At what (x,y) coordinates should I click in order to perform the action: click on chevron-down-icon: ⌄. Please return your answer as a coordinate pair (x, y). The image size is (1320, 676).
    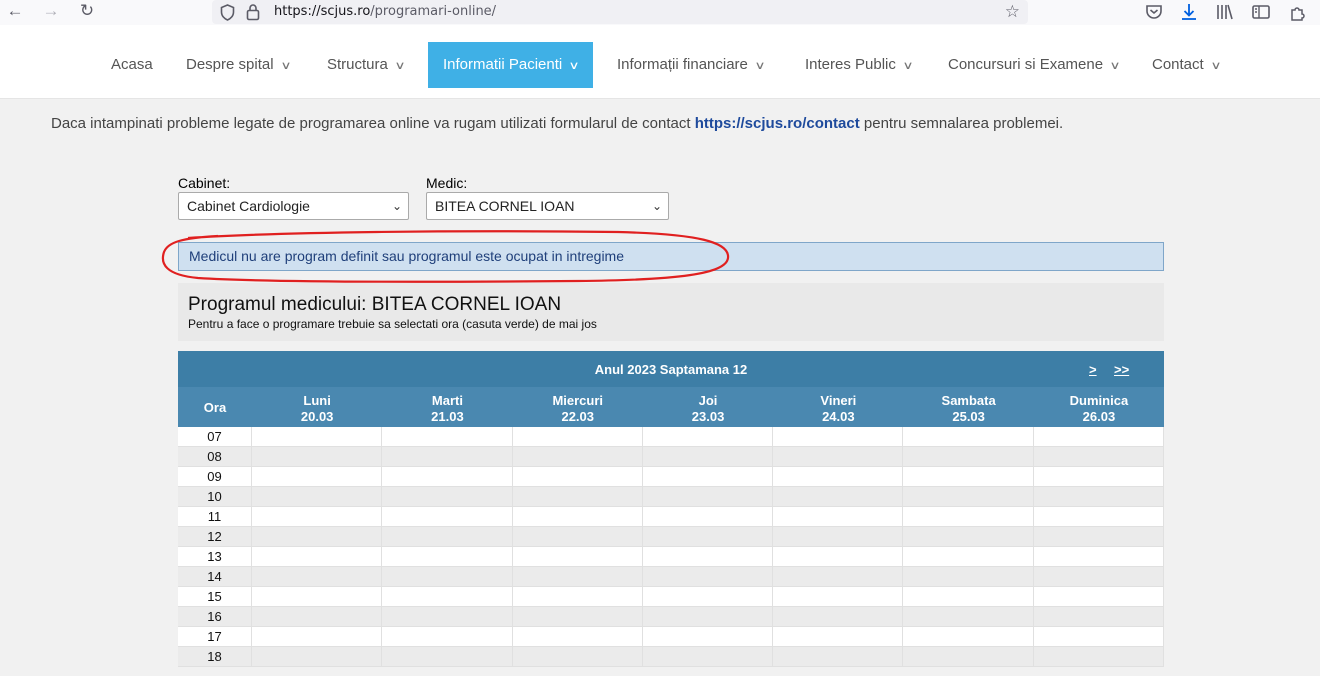
    Looking at the image, I should click on (396, 206).